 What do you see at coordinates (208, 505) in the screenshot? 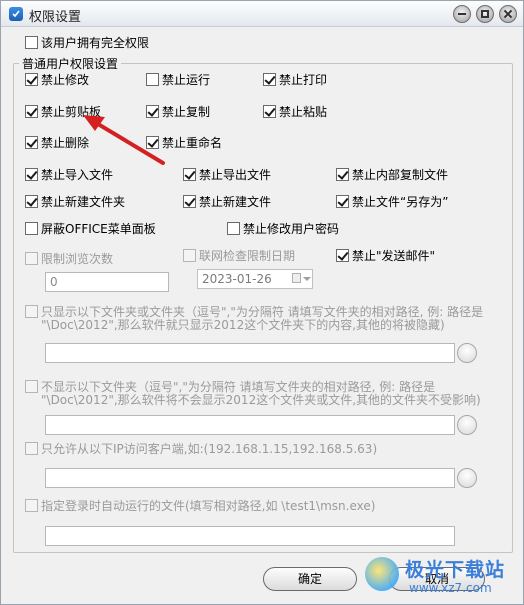
I see `auto-run-label: 指定登录时自动运行的文件(填写相对路径,如 \test1\msn.exe)` at bounding box center [208, 505].